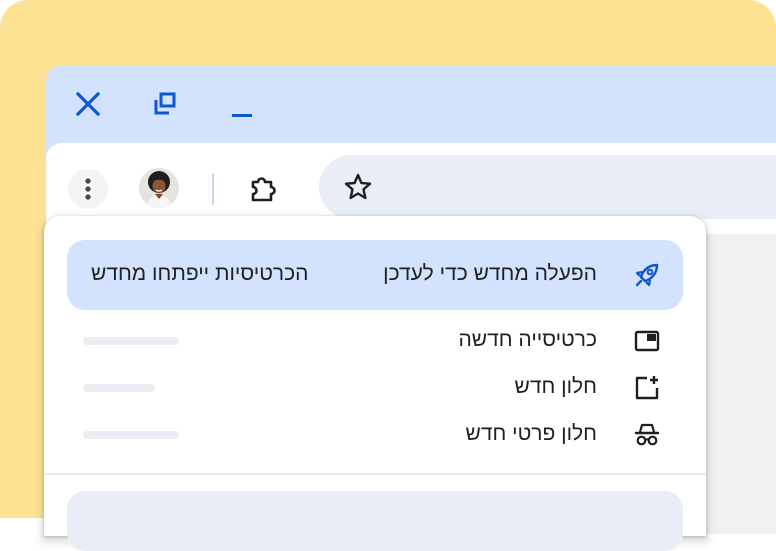  I want to click on minimize-button, so click(242, 109).